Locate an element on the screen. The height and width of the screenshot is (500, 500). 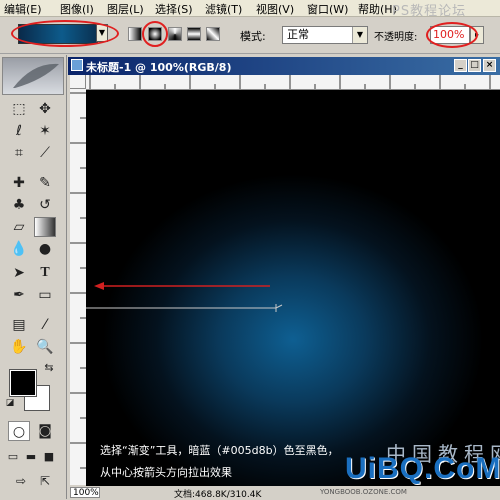
ruler-horizontal is located at coordinates (293, 82).